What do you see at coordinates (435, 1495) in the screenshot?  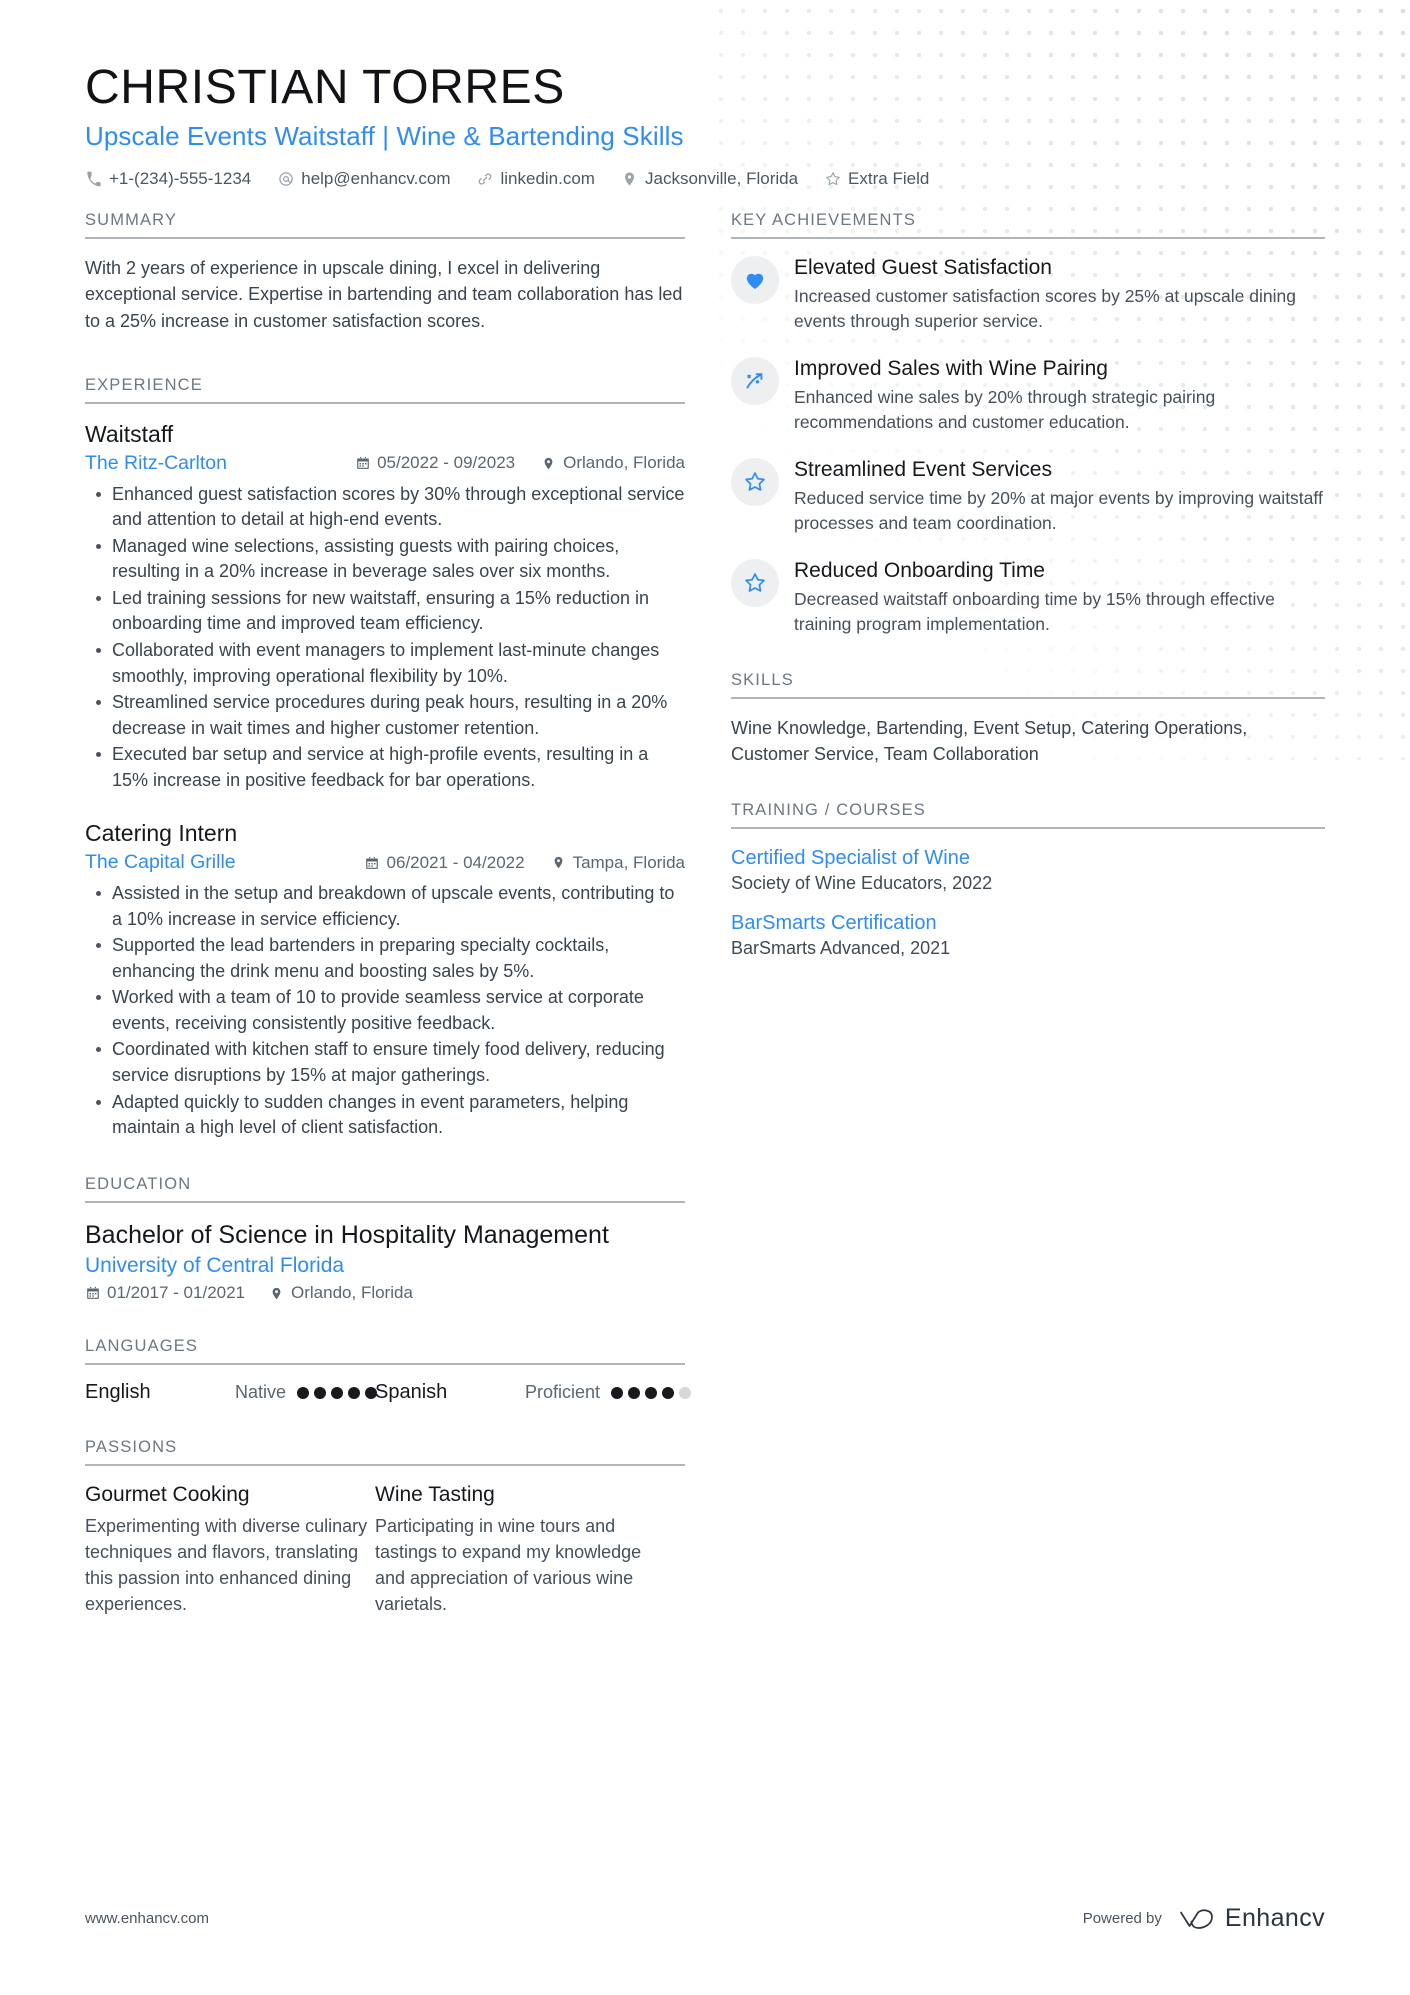 I see `passion-title: Wine Tasting` at bounding box center [435, 1495].